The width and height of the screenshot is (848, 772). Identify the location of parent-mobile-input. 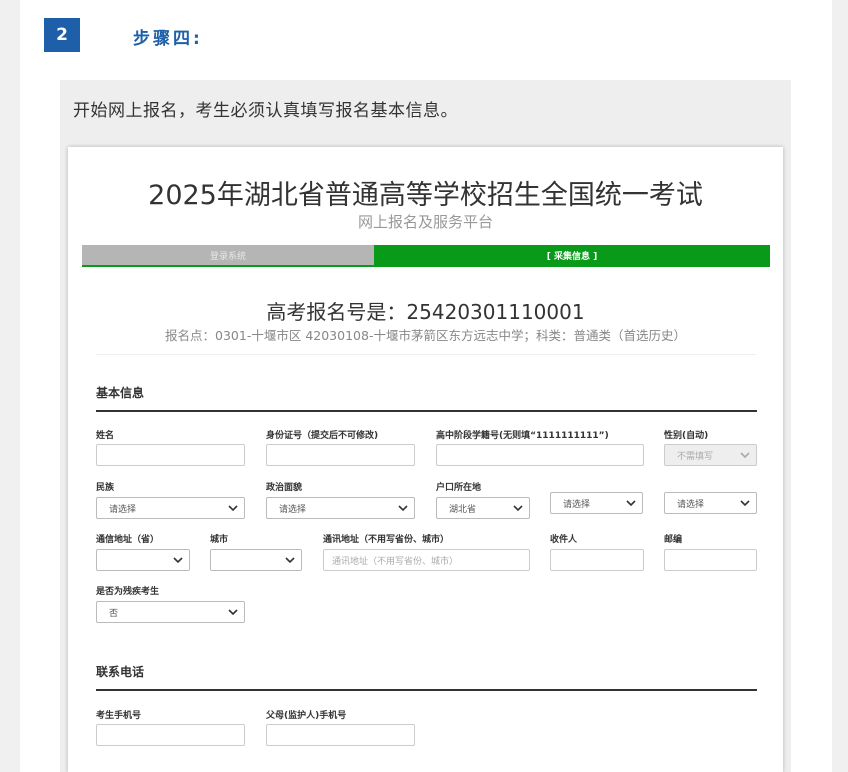
(340, 735).